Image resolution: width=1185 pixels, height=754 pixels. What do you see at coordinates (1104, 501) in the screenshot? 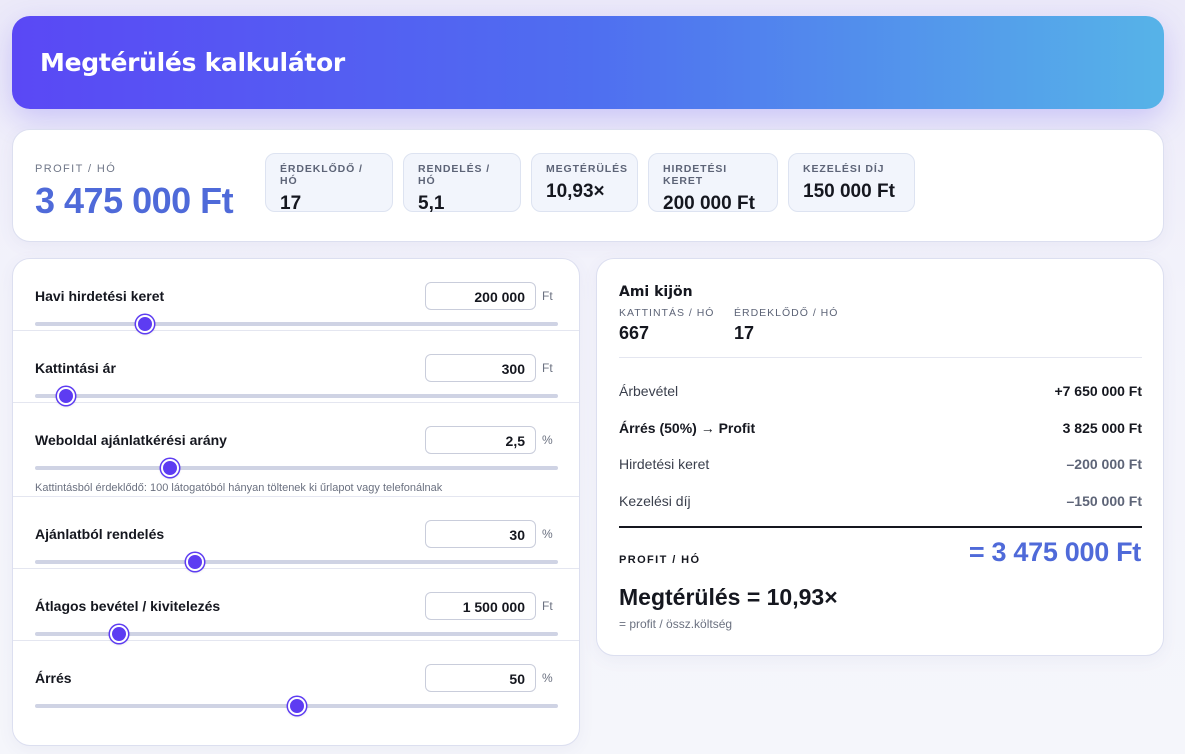
I see `line-value: –150 000 Ft` at bounding box center [1104, 501].